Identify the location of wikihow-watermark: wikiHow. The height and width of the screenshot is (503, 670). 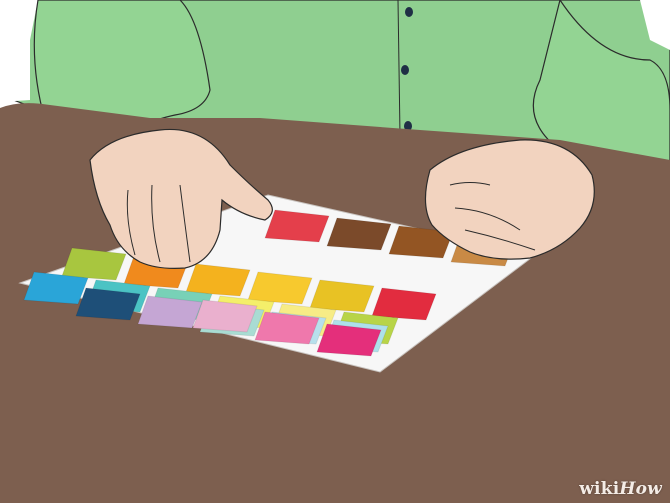
(620, 489).